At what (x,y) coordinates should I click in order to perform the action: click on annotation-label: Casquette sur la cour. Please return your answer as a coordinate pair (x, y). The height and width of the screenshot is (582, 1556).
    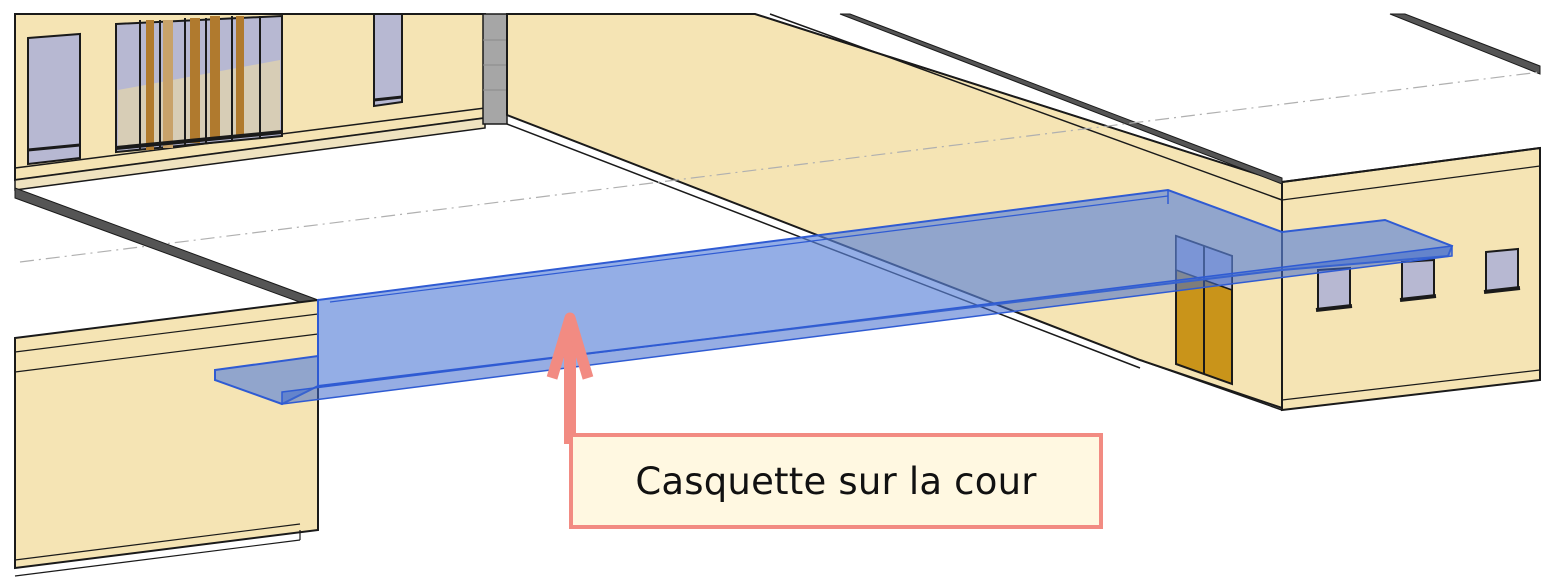
    Looking at the image, I should click on (836, 481).